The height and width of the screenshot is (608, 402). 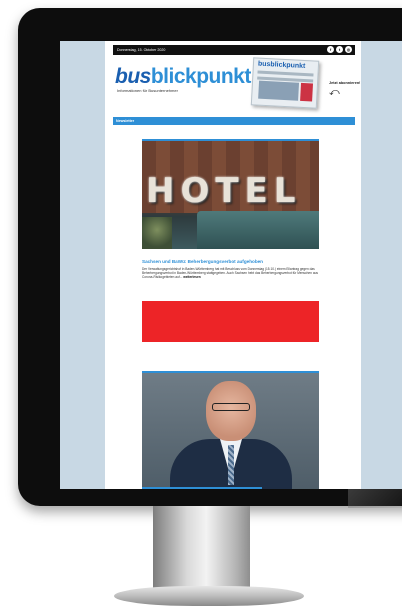 I want to click on subscribe-link: Jetzt abonnieren!, so click(x=344, y=83).